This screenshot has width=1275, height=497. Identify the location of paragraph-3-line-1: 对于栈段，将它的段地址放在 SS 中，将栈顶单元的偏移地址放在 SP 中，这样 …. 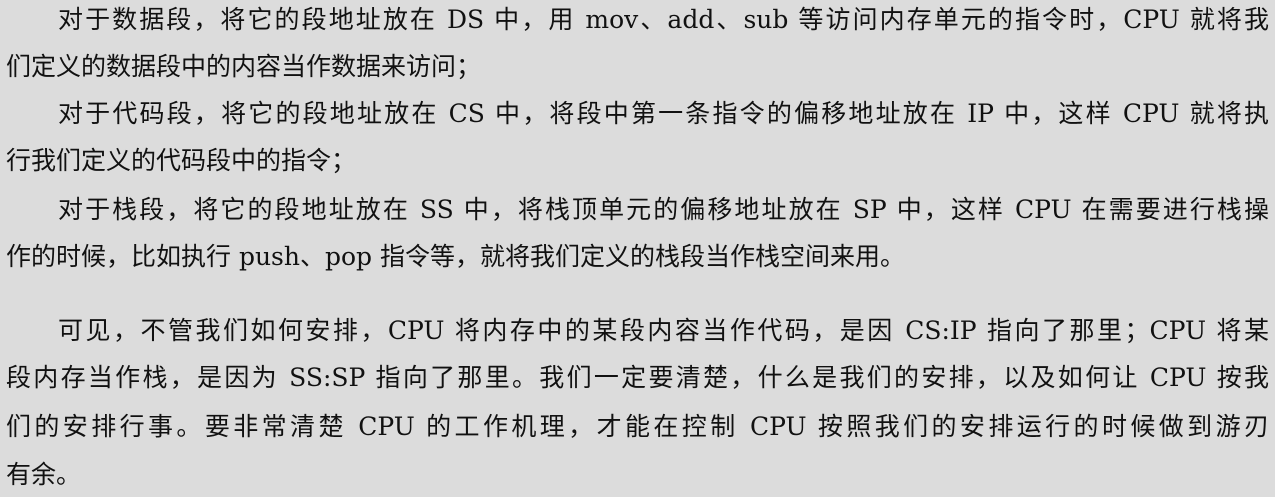
(663, 209).